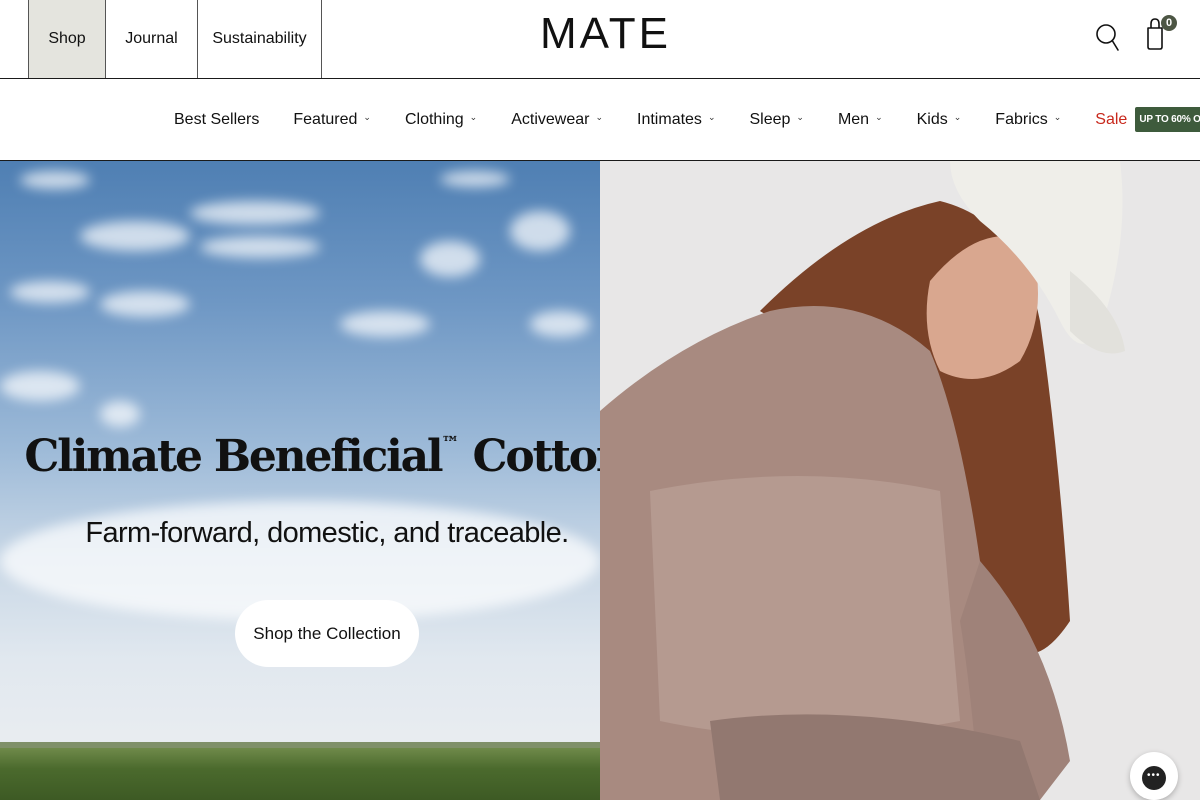 The height and width of the screenshot is (800, 1200). I want to click on nav-sale: Sale, so click(1111, 120).